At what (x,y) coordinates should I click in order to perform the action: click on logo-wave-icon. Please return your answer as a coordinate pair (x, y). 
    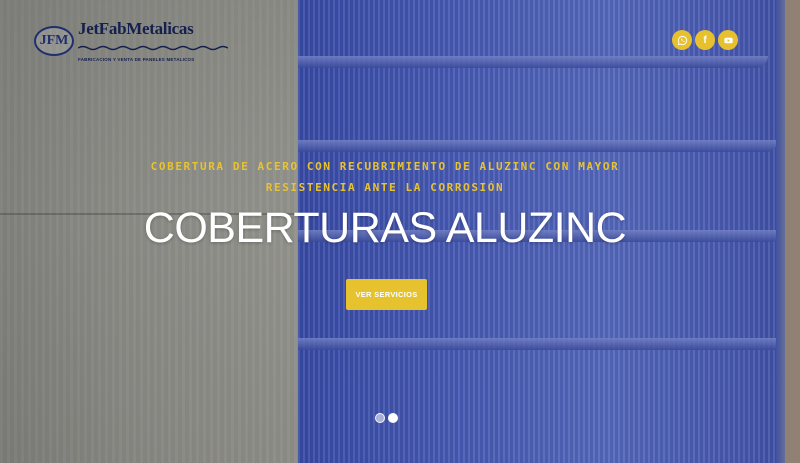
    Looking at the image, I should click on (153, 48).